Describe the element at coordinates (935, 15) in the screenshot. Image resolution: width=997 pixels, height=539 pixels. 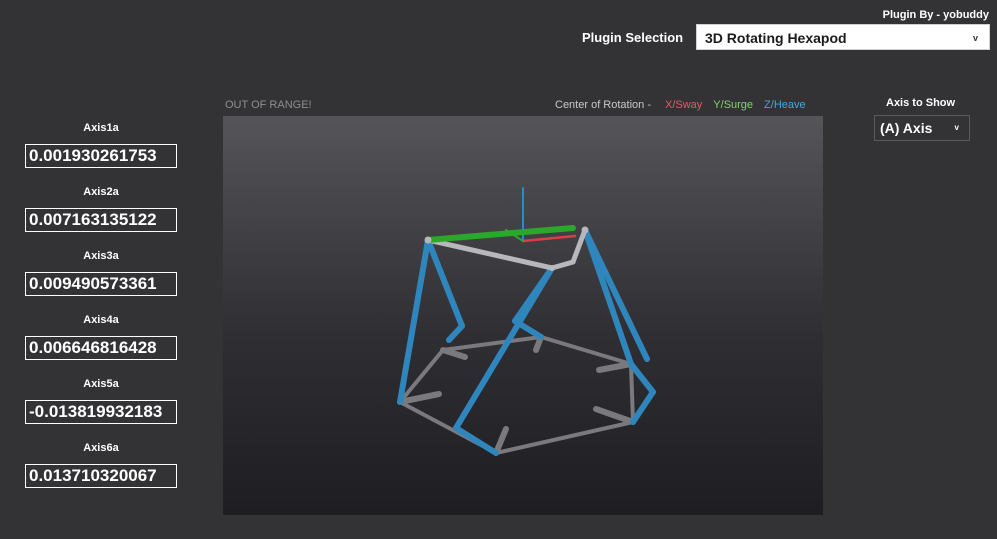
I see `plugin-by-label: Plugin By - yobuddy` at that location.